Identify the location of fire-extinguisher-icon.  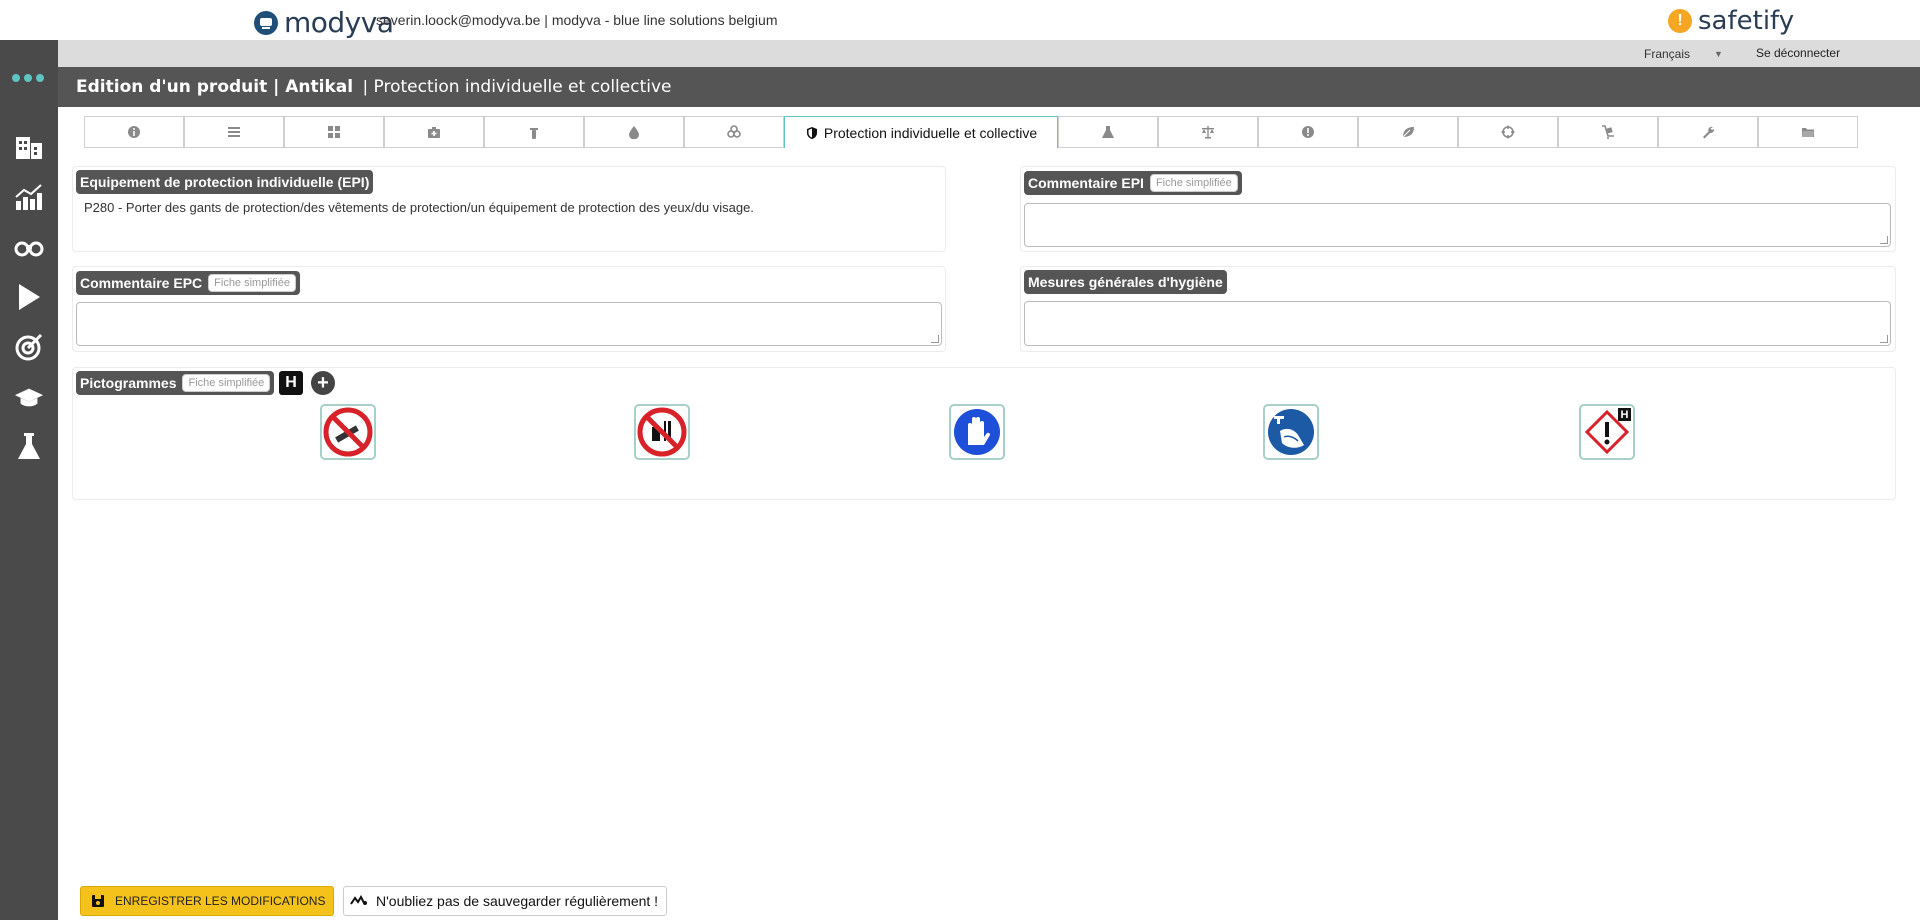
(534, 133).